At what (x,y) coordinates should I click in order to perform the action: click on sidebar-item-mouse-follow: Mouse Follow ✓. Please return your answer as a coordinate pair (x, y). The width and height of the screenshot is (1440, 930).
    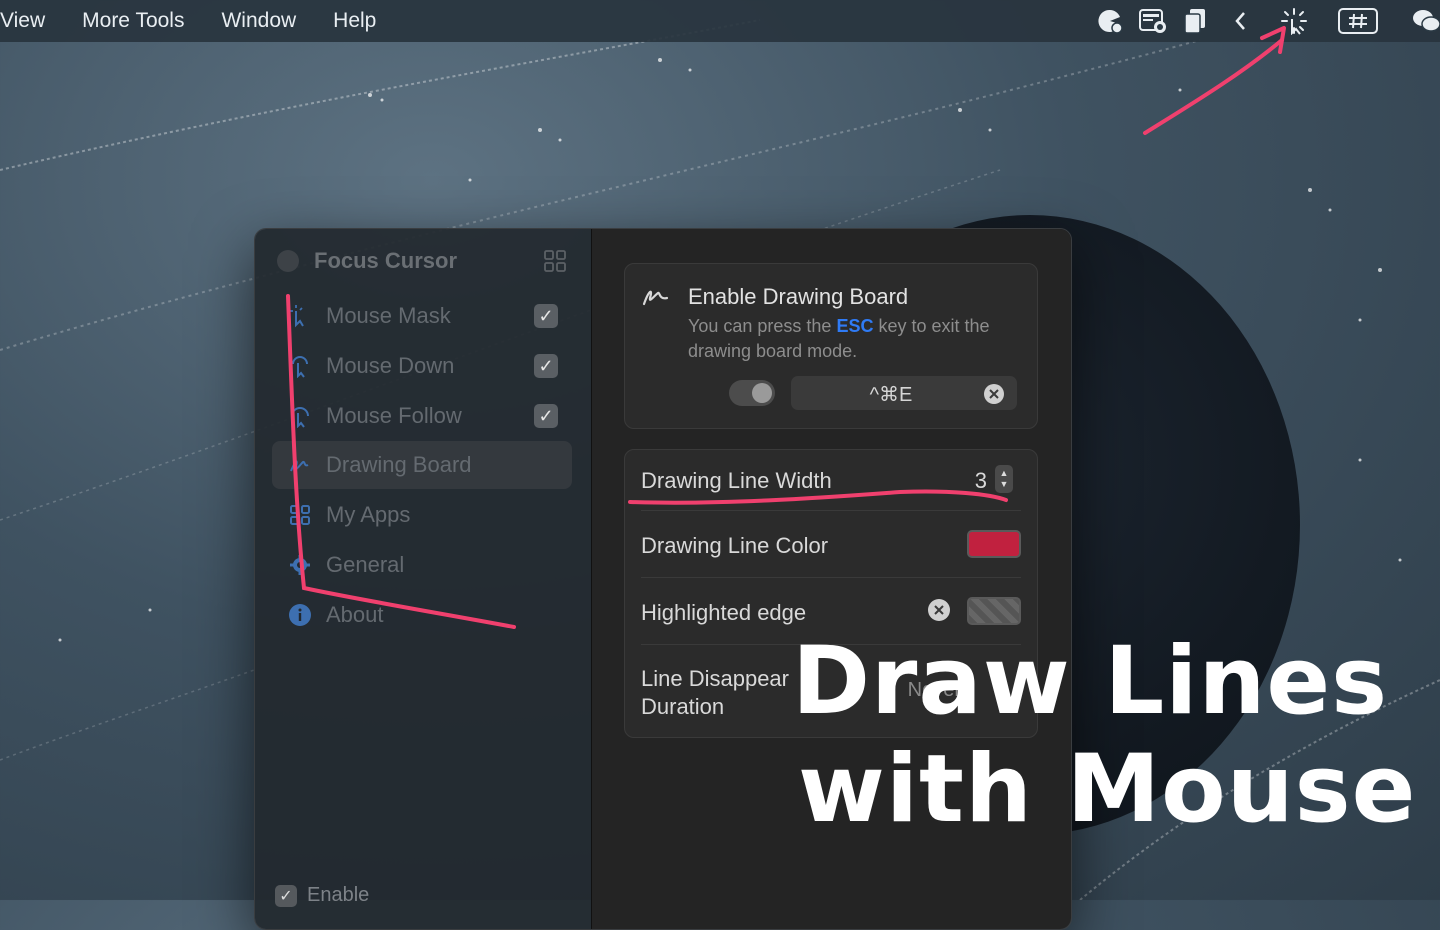
    Looking at the image, I should click on (422, 416).